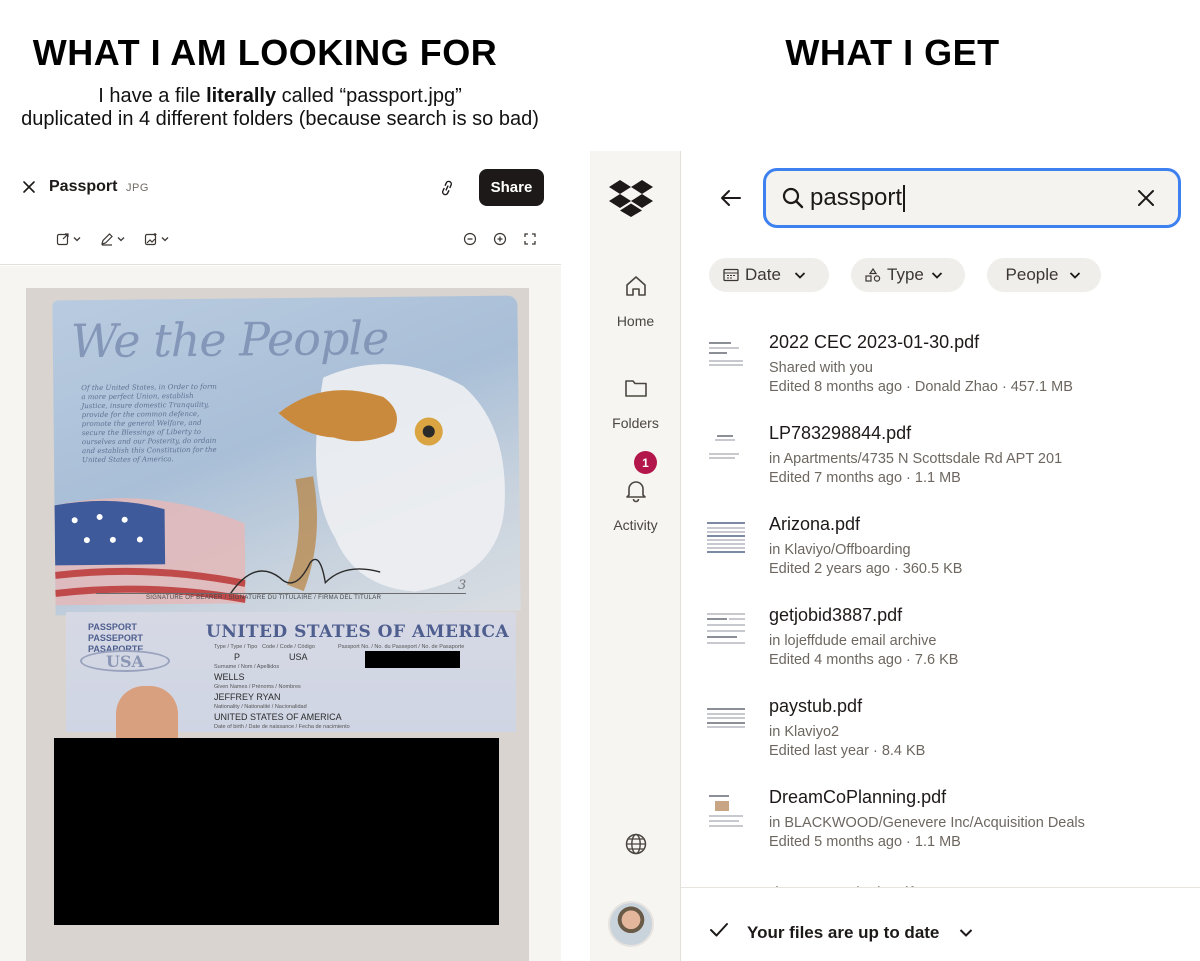 The image size is (1200, 961). Describe the element at coordinates (83, 186) in the screenshot. I see `file-title: Passport` at that location.